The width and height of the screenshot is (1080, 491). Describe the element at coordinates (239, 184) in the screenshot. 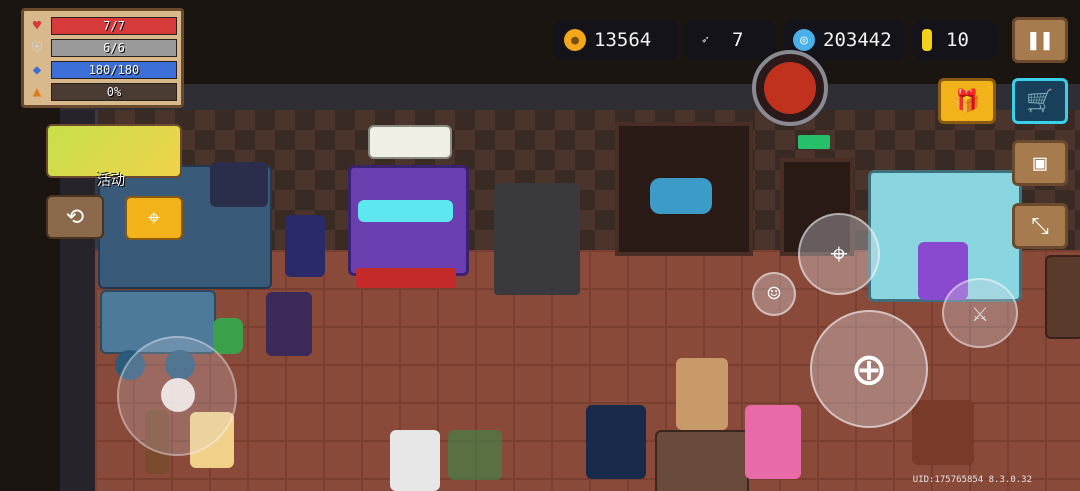

I see `kitchen-hood` at that location.